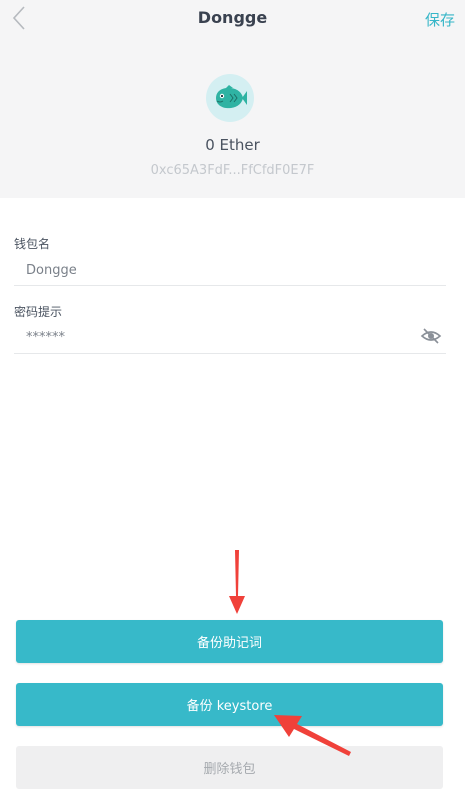 The width and height of the screenshot is (465, 791). Describe the element at coordinates (45, 337) in the screenshot. I see `password-hint-input: ******` at that location.